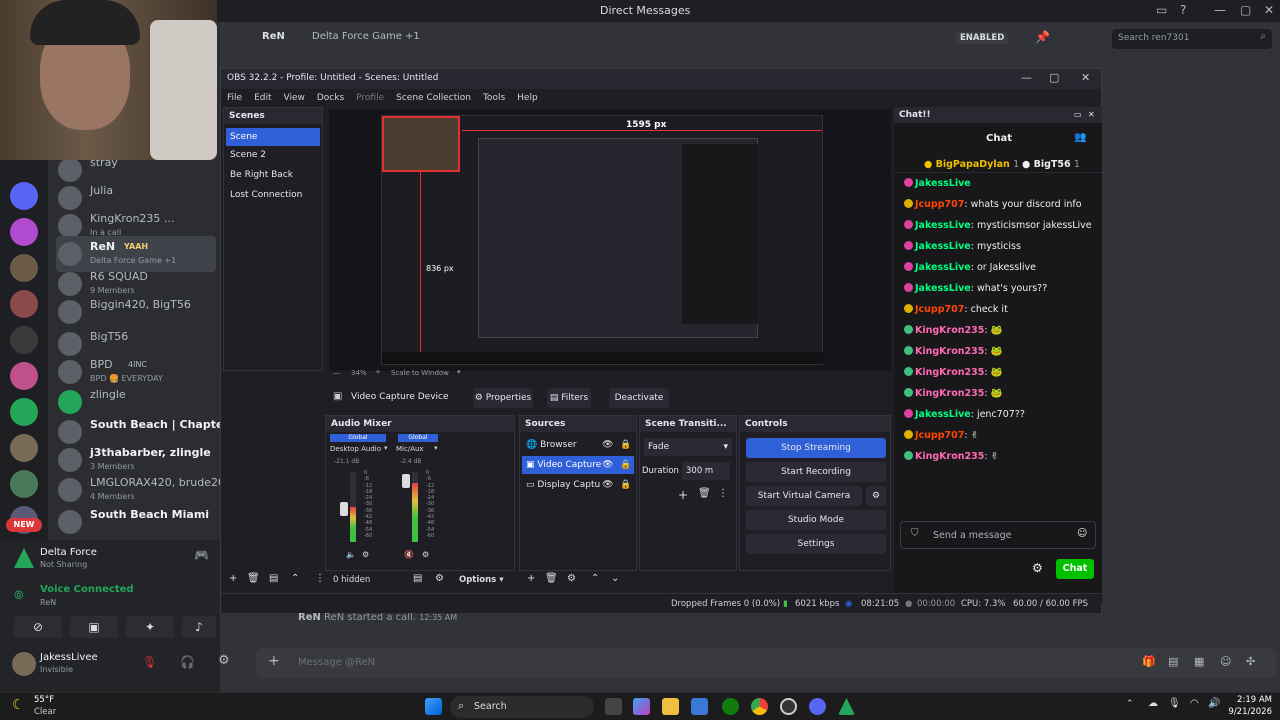 Image resolution: width=1280 pixels, height=720 pixels. I want to click on remove-source-icon: 🗑, so click(551, 578).